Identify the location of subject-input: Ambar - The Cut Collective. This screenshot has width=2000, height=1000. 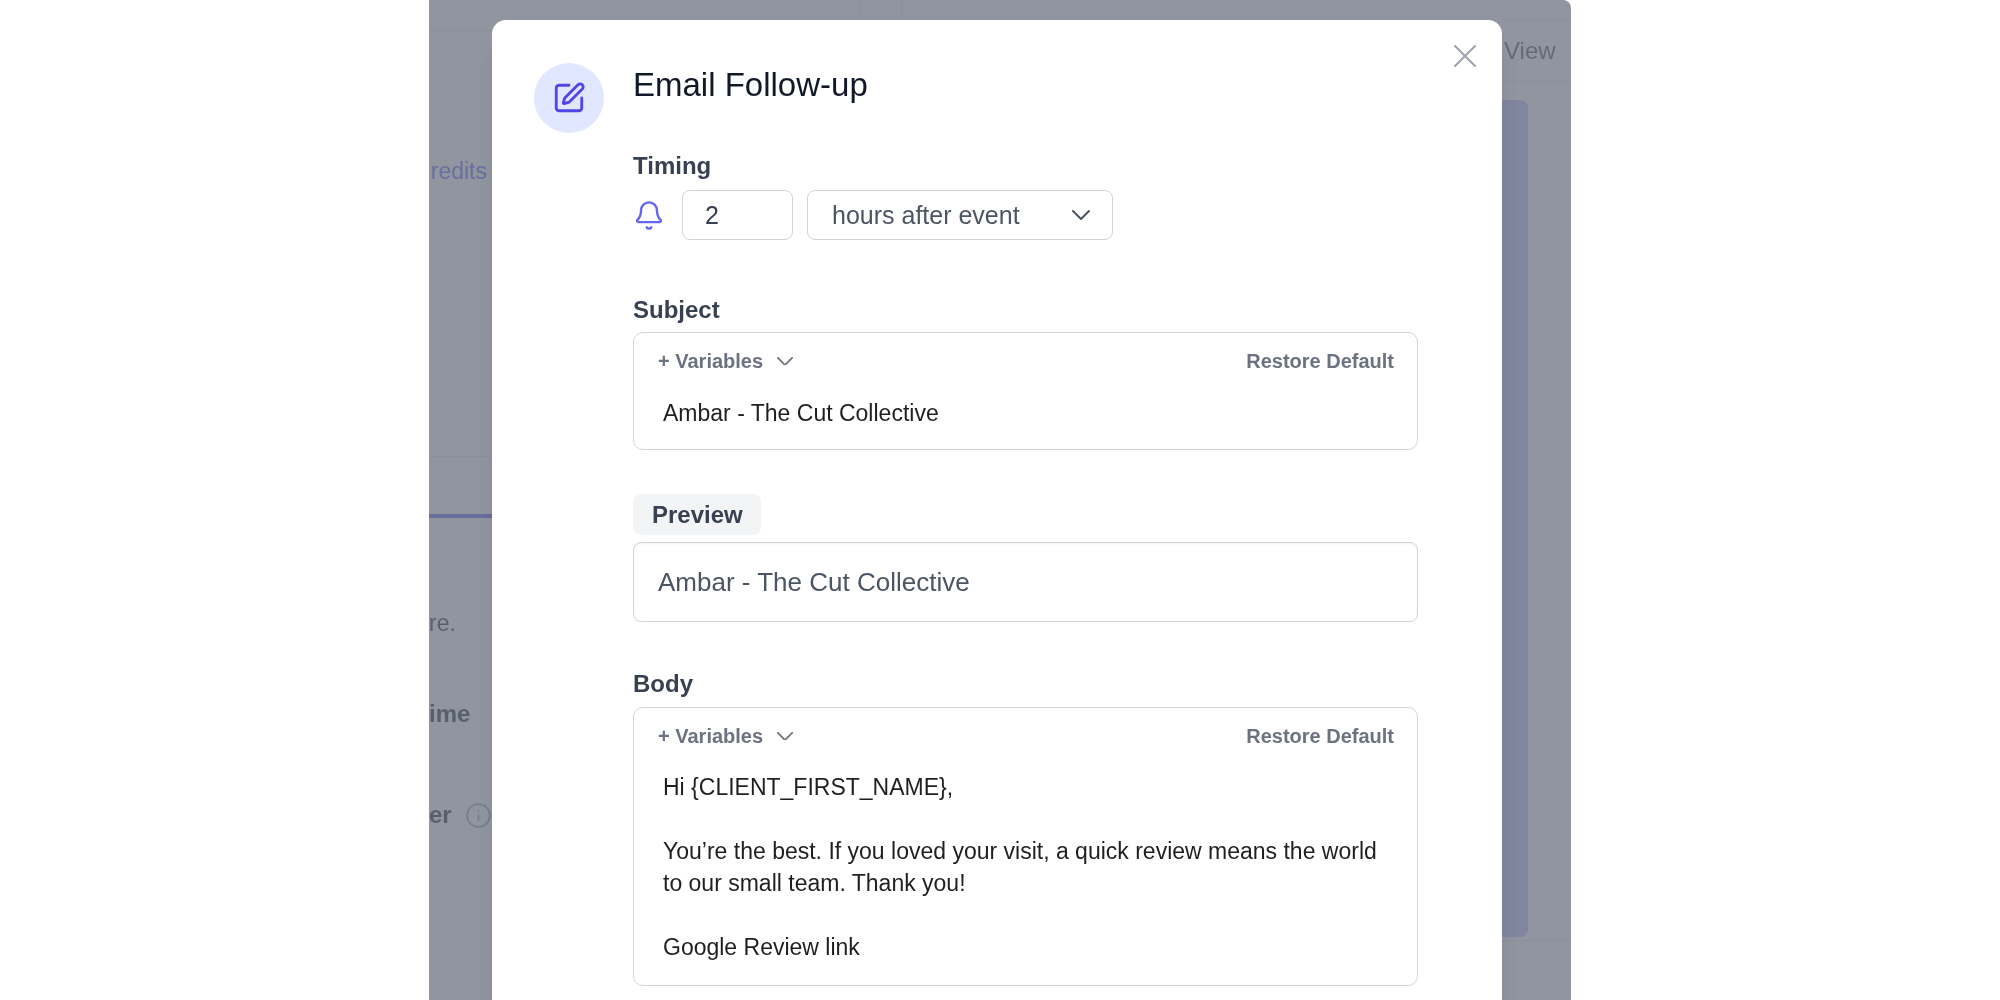
(1028, 413).